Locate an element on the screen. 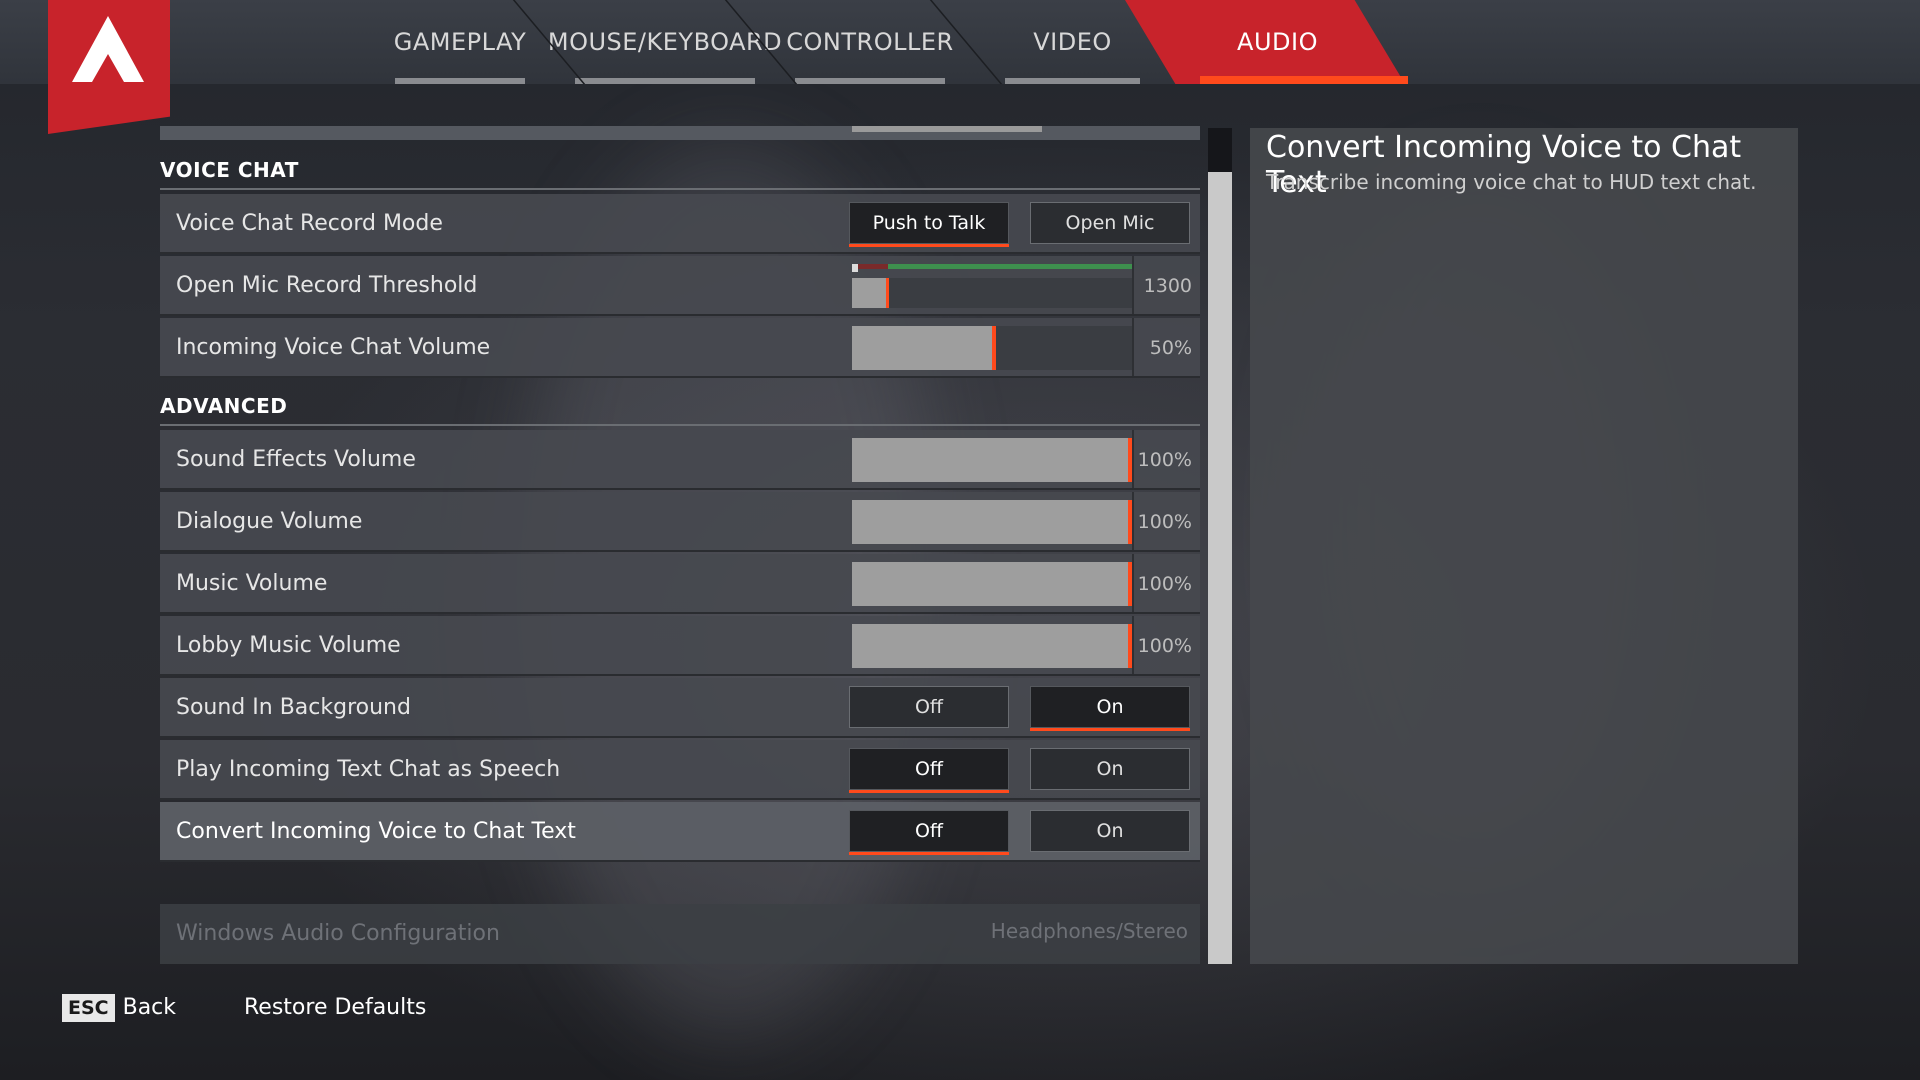 The image size is (1920, 1080). tab-label: MOUSE/KEYBOARD is located at coordinates (665, 42).